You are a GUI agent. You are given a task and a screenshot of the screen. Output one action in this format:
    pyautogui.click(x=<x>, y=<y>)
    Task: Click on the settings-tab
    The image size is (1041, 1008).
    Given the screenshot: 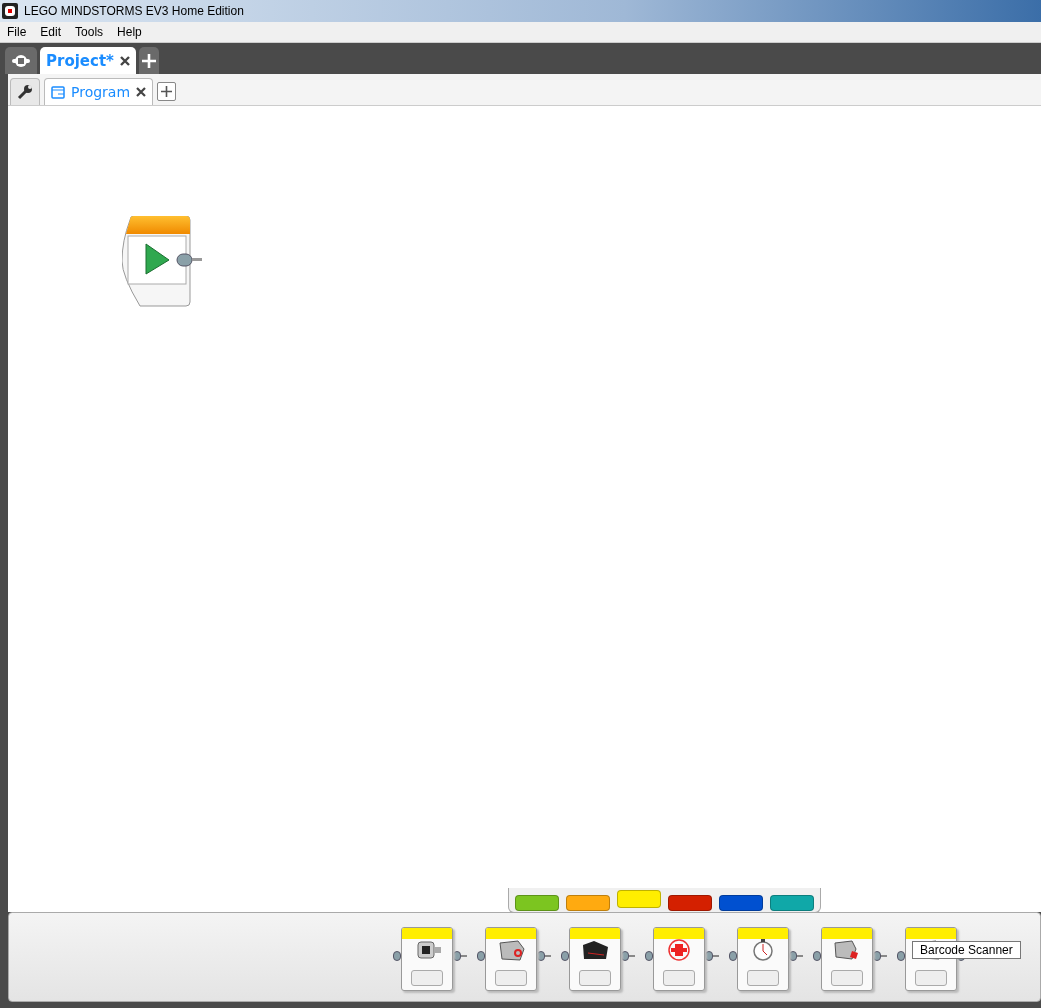 What is the action you would take?
    pyautogui.click(x=25, y=91)
    